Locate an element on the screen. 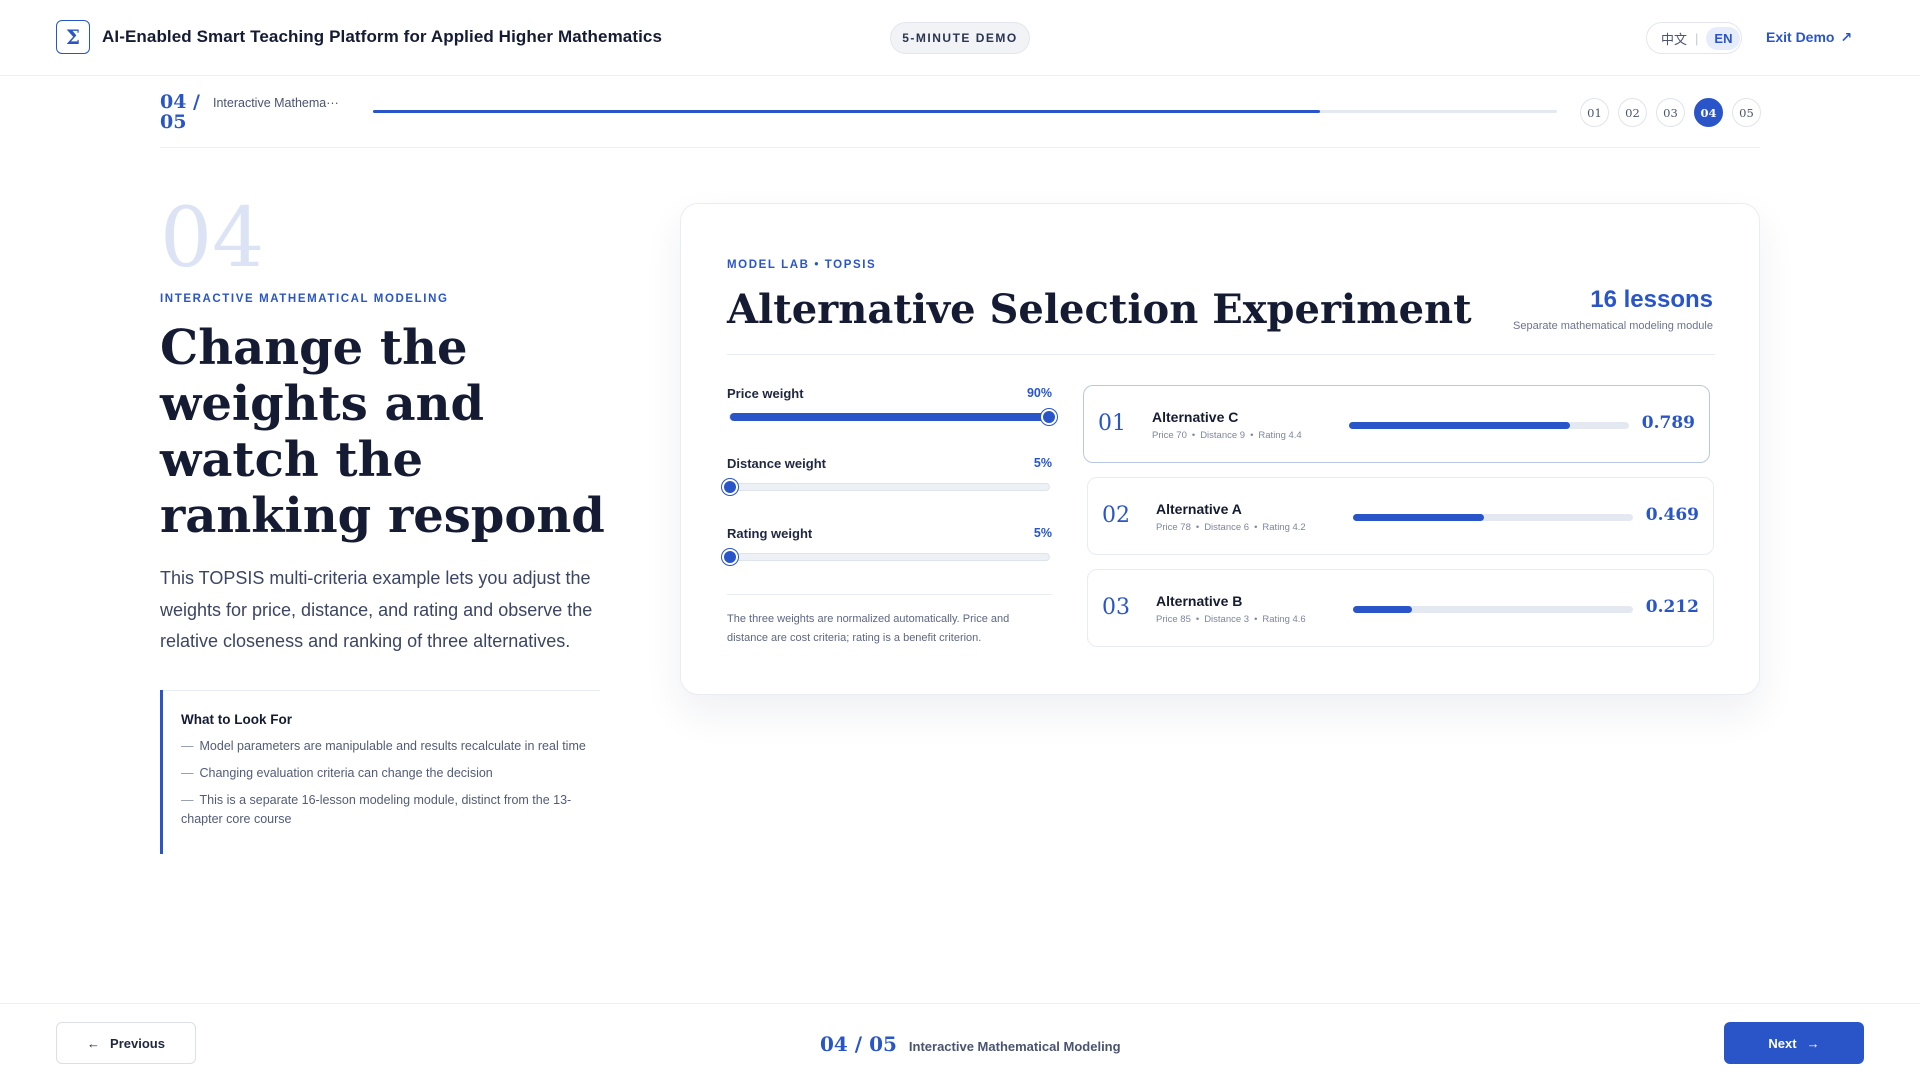 The width and height of the screenshot is (1920, 1080). closeness-score: 0.789 is located at coordinates (1668, 423).